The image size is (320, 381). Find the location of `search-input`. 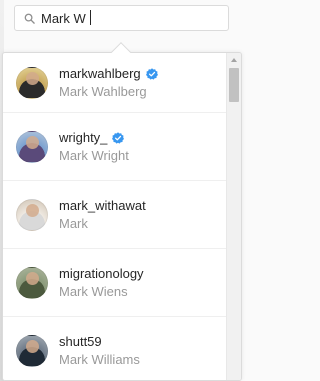

search-input is located at coordinates (126, 18).